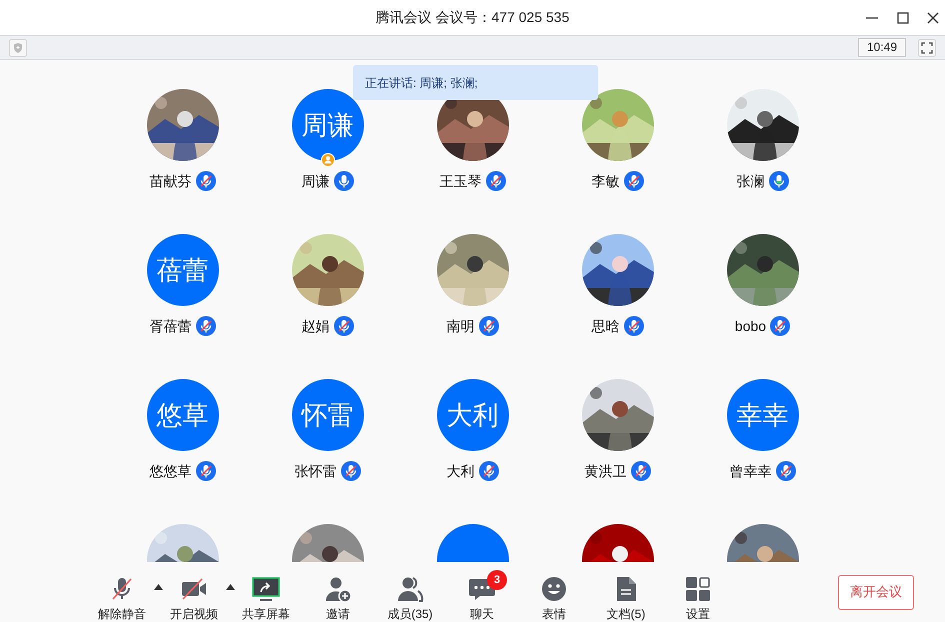 The image size is (945, 622). I want to click on toolbar-button: 表情, so click(554, 592).